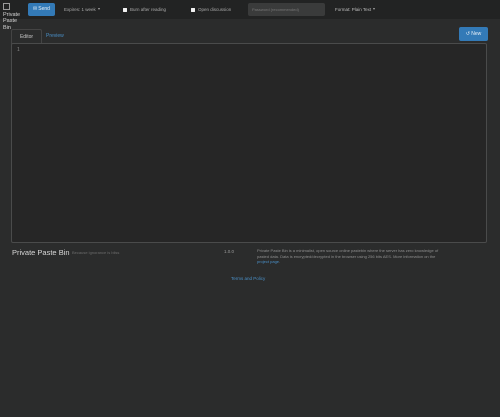 This screenshot has width=500, height=417. What do you see at coordinates (80, 9) in the screenshot?
I see `expire-label: Expires: 1 week` at bounding box center [80, 9].